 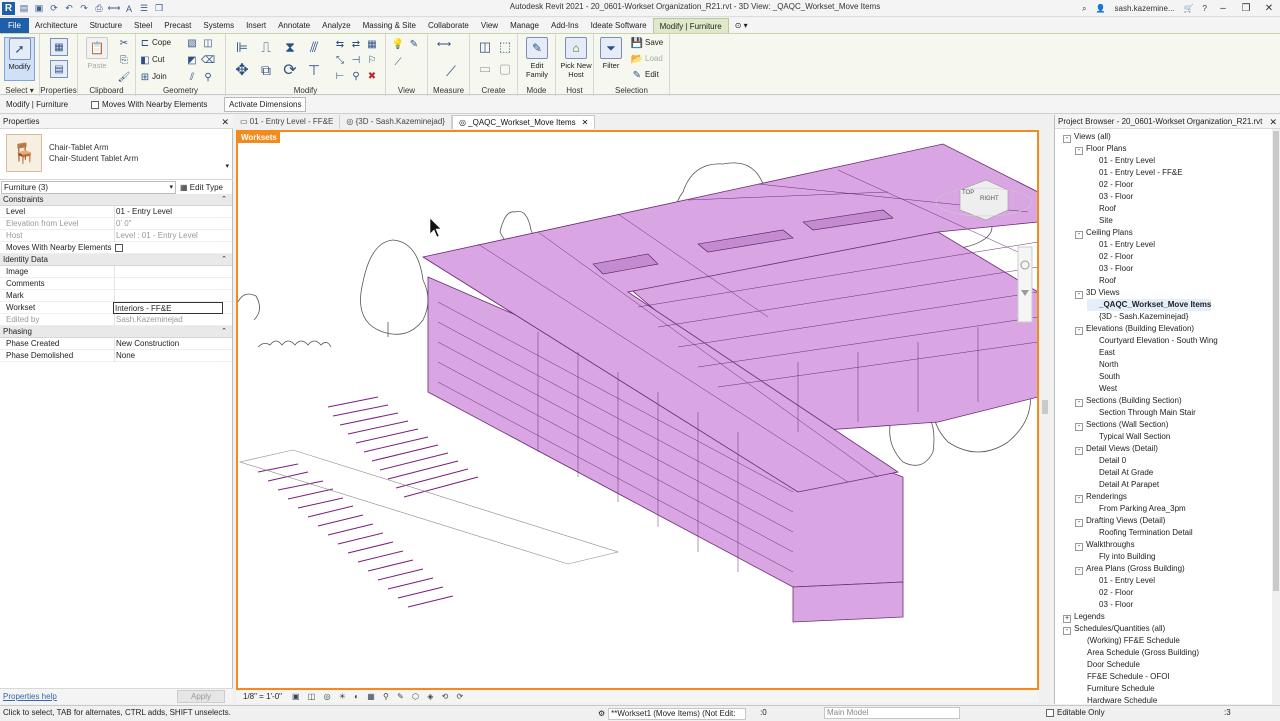 What do you see at coordinates (145, 43) in the screenshot?
I see `cope-icon: ⊏` at bounding box center [145, 43].